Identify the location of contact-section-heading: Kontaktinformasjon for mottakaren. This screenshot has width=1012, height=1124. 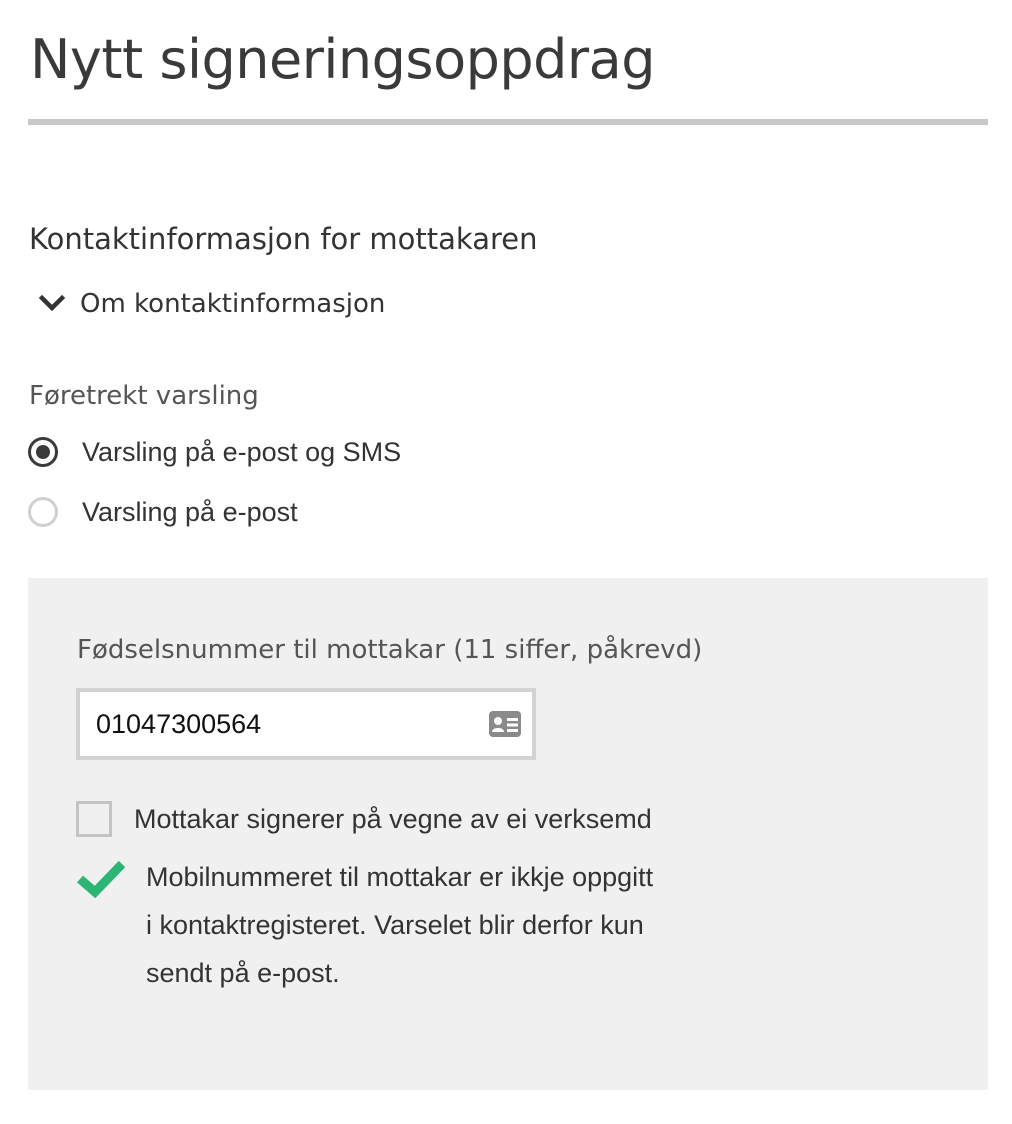
(283, 239).